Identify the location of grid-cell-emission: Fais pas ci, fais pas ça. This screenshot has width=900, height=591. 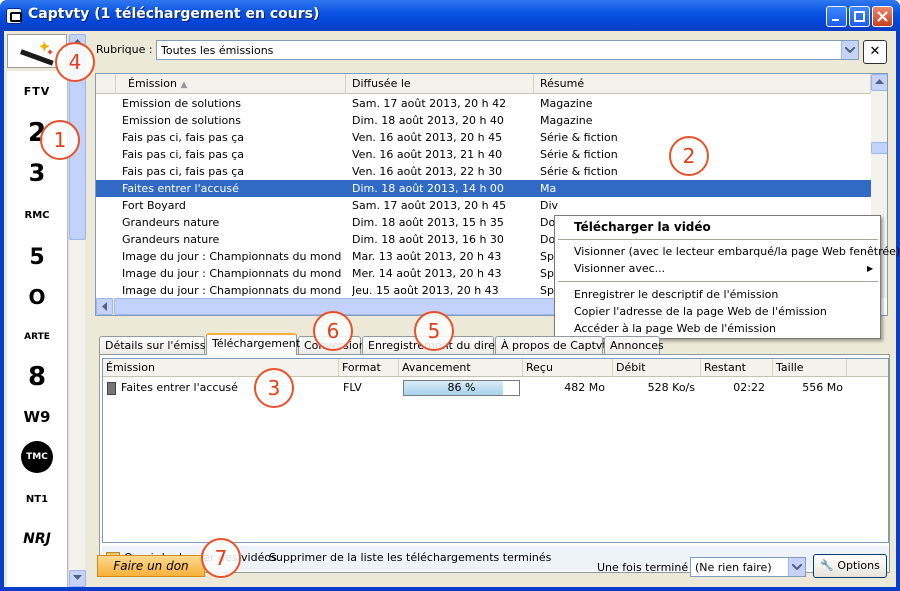
(183, 154).